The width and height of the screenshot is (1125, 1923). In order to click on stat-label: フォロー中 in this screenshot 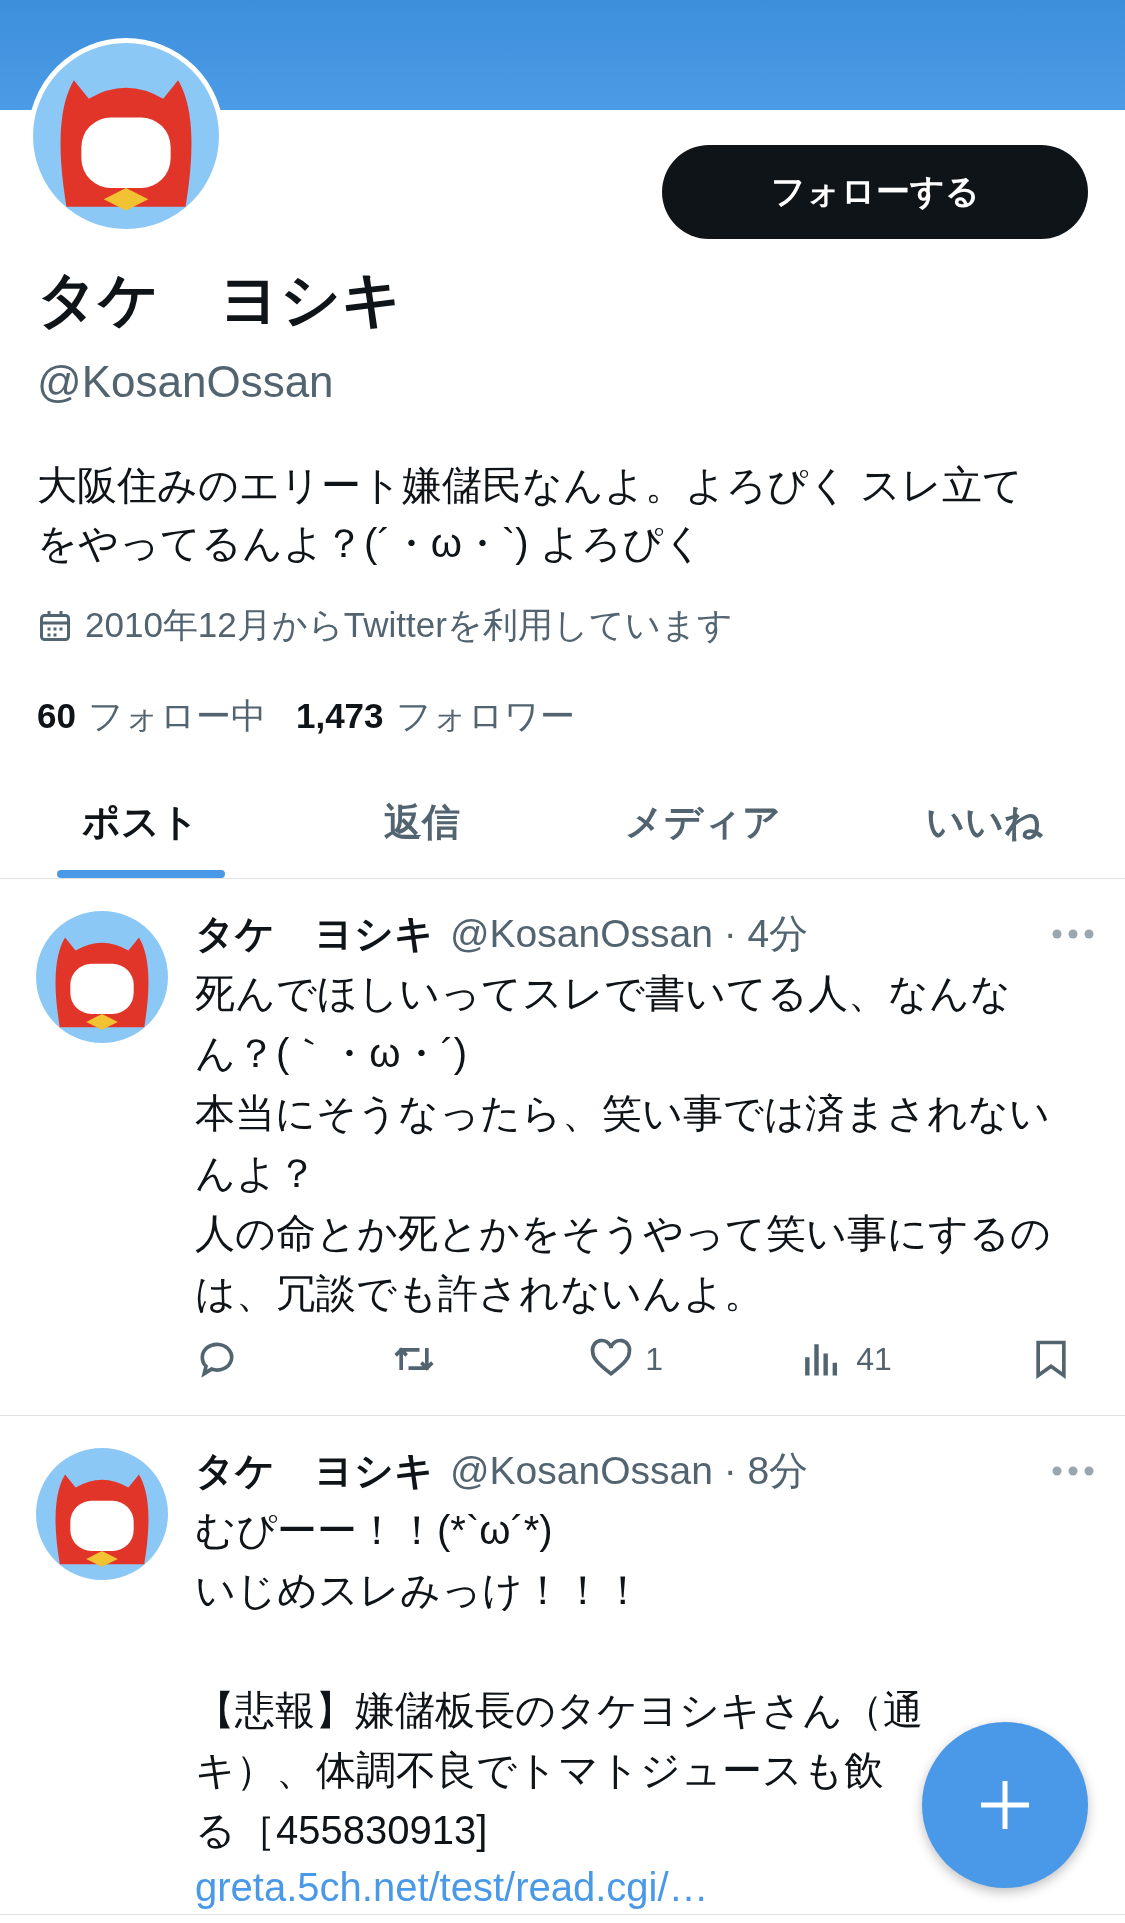, I will do `click(176, 715)`.